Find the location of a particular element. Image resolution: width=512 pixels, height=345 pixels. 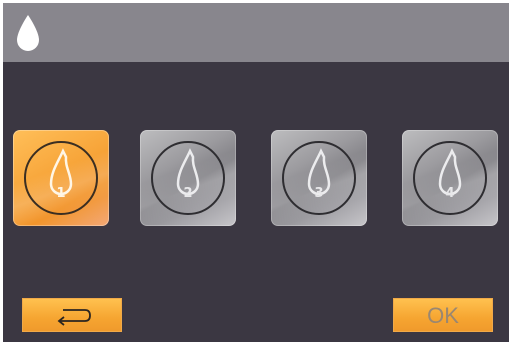

tile-label: 4 is located at coordinates (450, 193).